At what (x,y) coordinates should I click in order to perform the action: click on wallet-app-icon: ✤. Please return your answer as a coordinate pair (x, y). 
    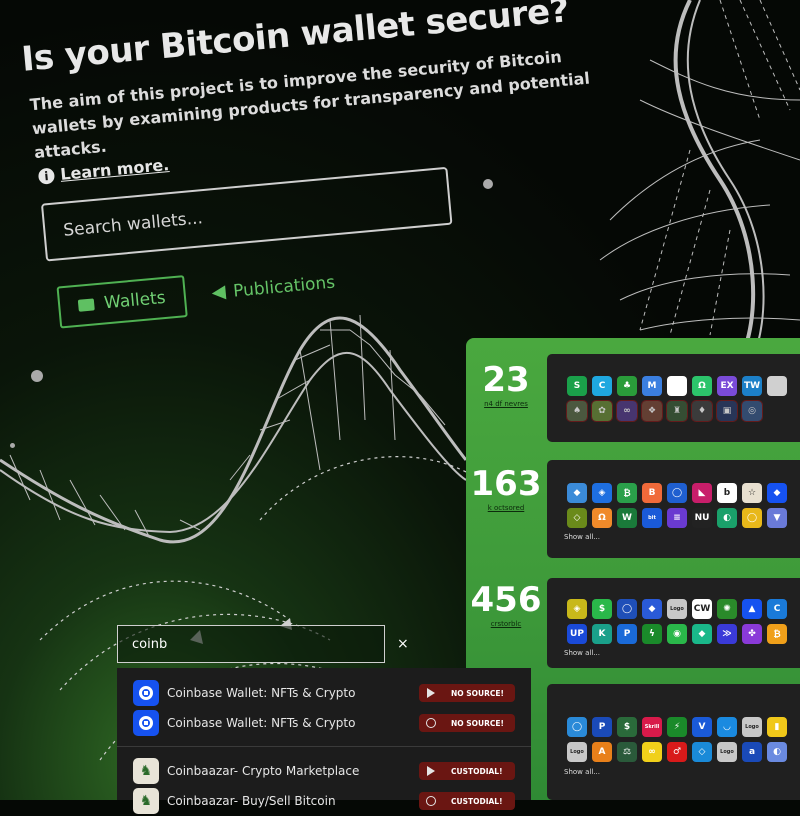
    Looking at the image, I should click on (752, 634).